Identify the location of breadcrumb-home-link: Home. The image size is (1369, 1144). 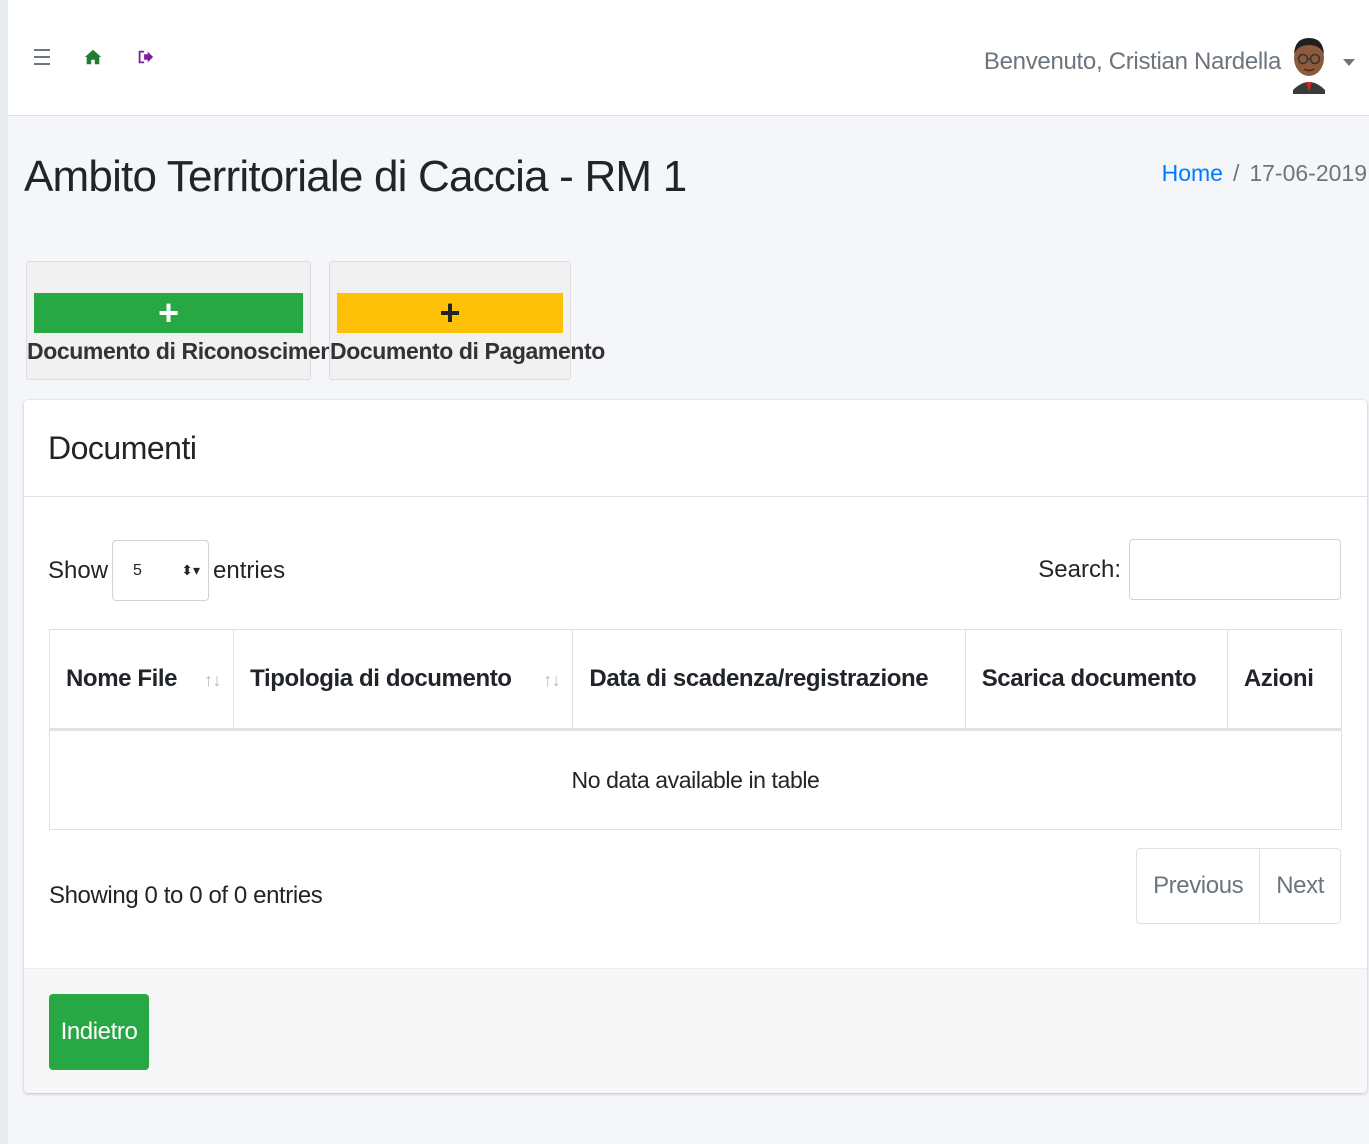
(1192, 173).